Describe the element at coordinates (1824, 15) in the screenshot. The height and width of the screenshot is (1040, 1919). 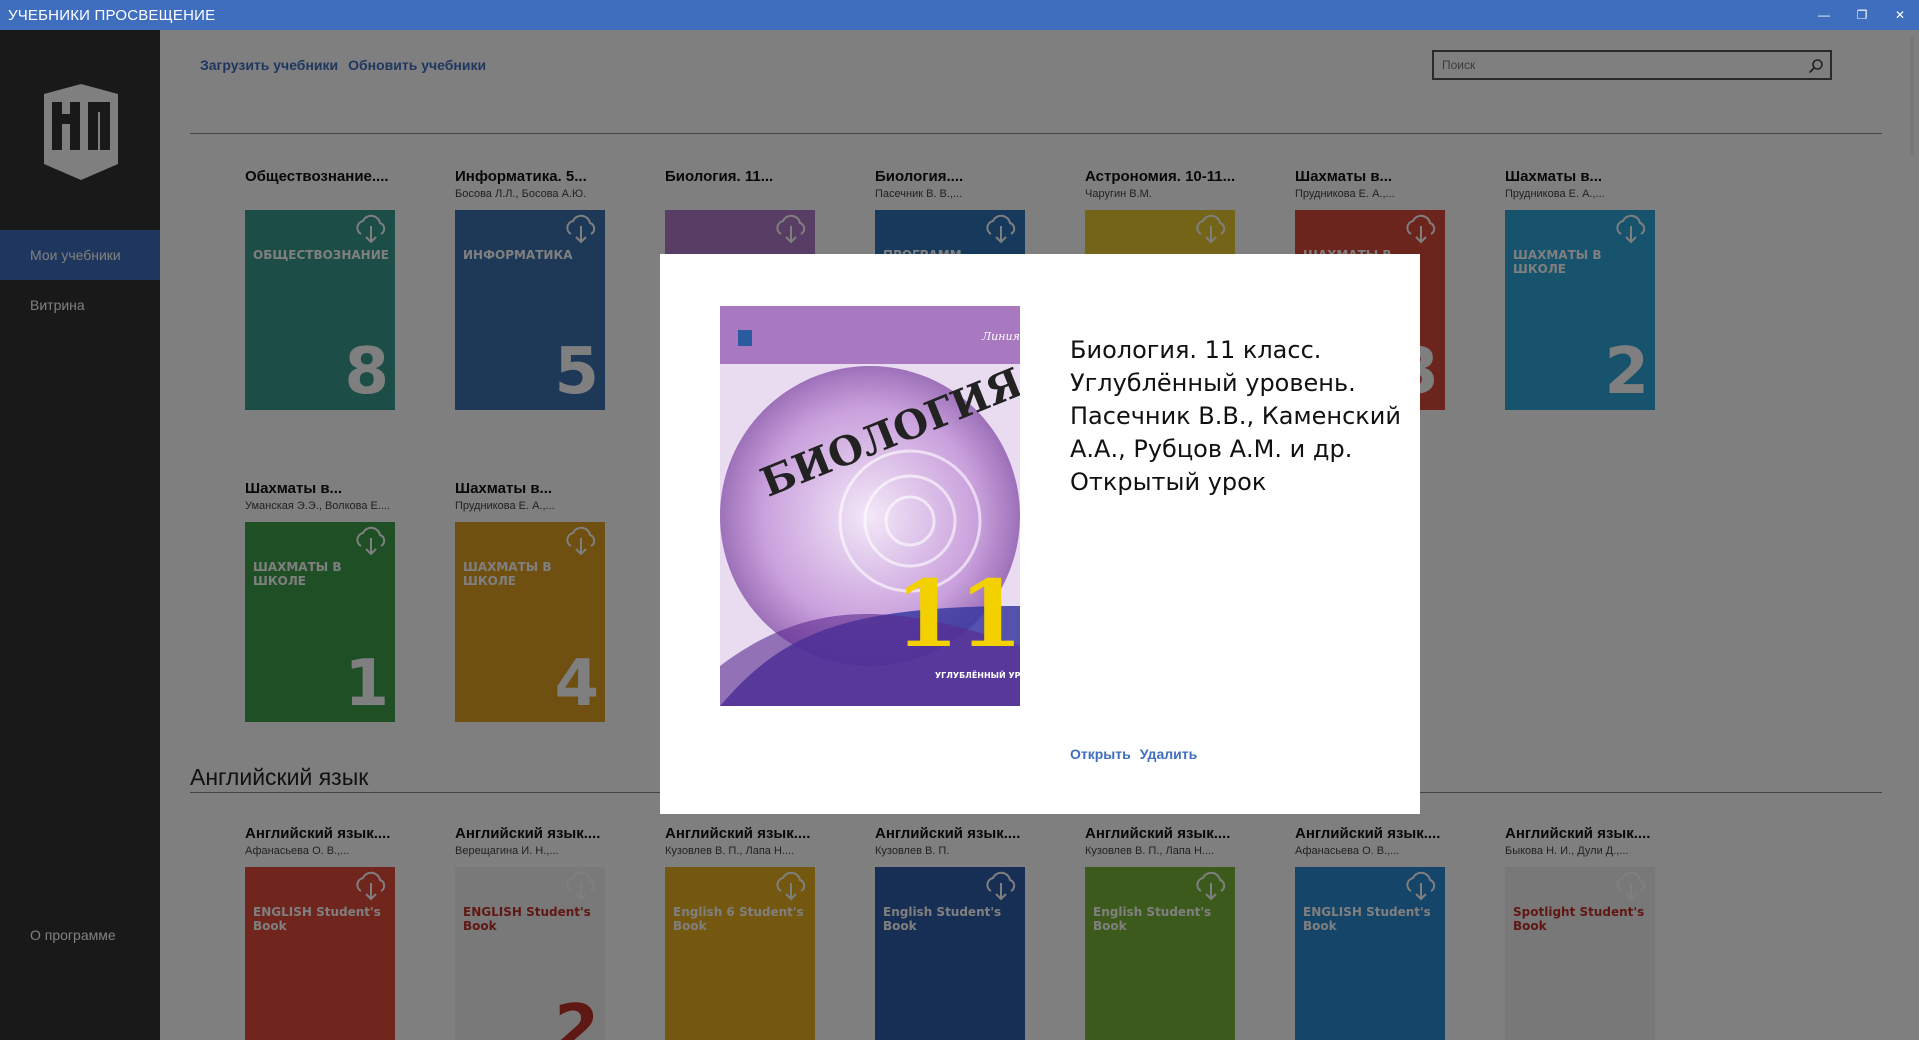
I see `minimize-button: —` at that location.